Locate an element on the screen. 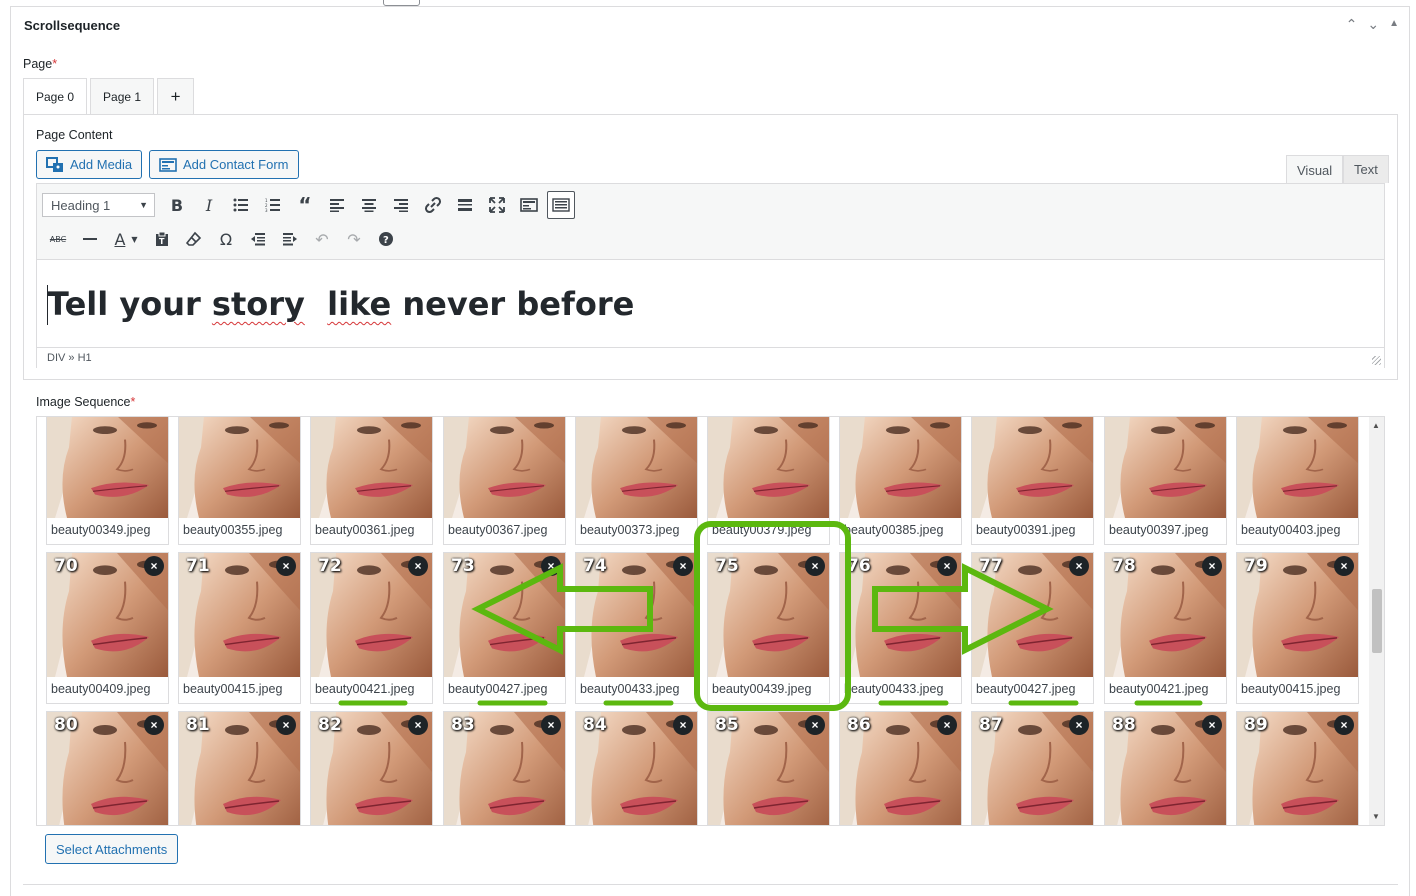 This screenshot has height=896, width=1416. form-icon is located at coordinates (529, 205).